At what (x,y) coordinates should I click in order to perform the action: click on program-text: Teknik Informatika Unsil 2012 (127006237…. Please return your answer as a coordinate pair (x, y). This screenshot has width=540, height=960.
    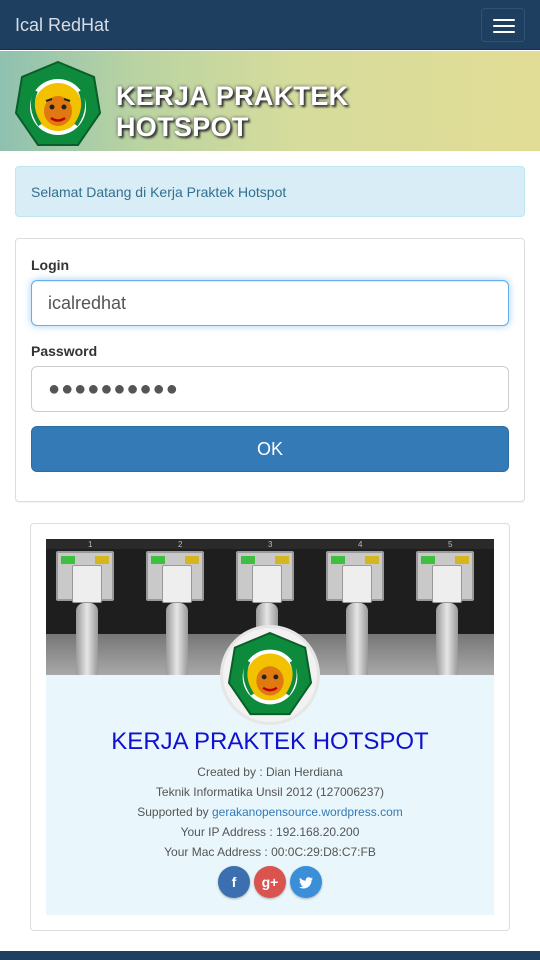
    Looking at the image, I should click on (270, 792).